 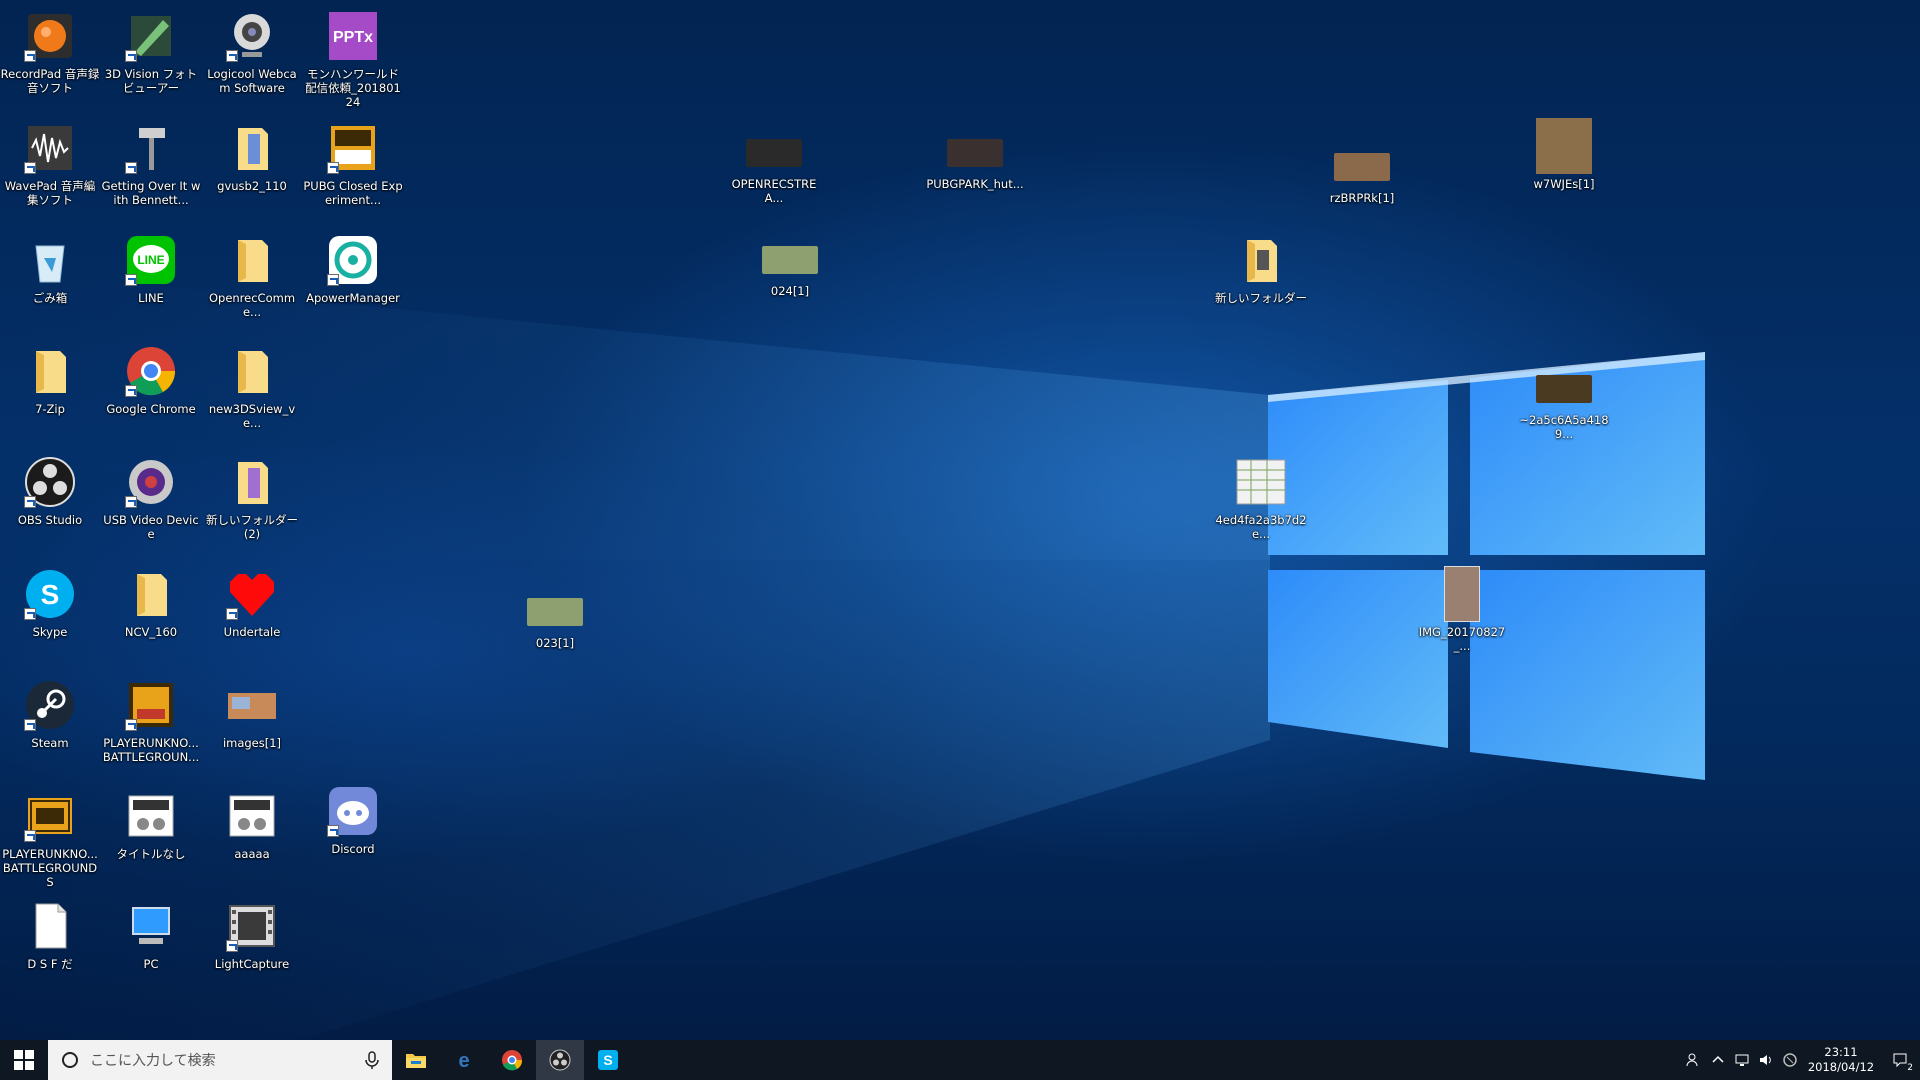 I want to click on desktop-icon-pubg: PLAYERUNKNO... BATTLEGROUNDS, so click(x=50, y=838).